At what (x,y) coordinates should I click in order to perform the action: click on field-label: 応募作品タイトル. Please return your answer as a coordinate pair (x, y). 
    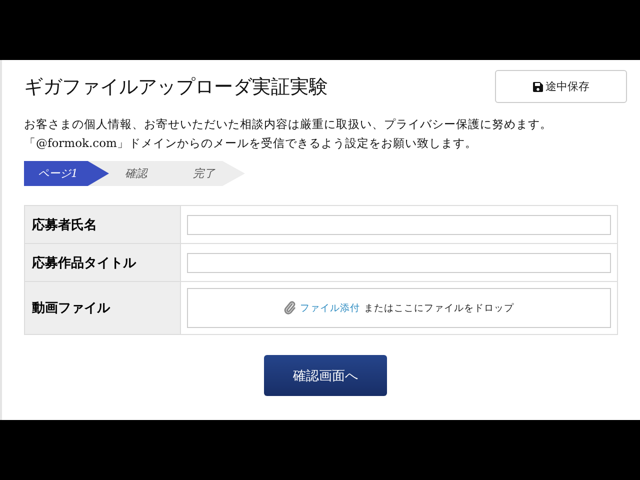
    Looking at the image, I should click on (102, 263).